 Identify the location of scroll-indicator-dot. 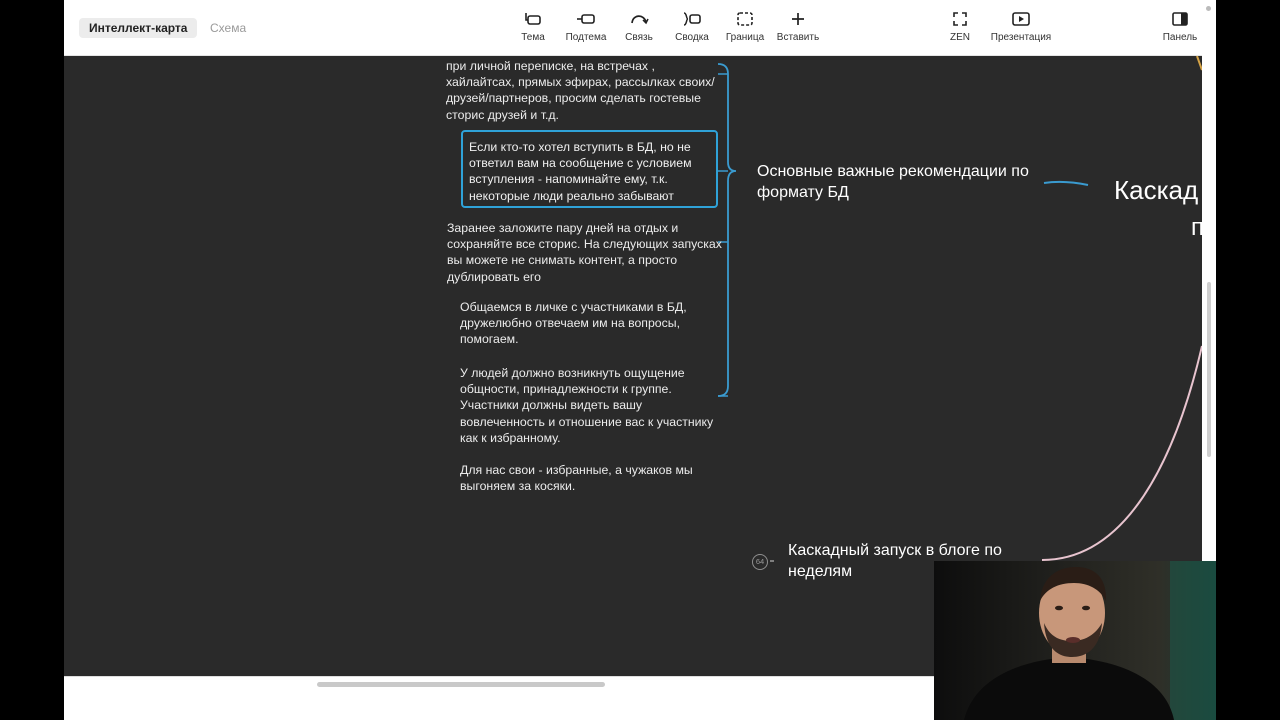
(1208, 8).